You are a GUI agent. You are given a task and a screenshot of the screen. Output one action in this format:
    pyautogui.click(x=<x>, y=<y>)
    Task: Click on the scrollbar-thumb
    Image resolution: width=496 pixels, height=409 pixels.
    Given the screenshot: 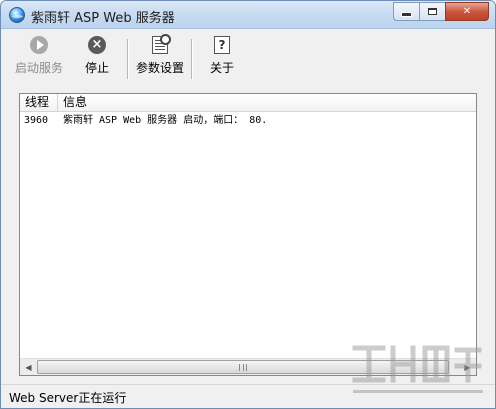 What is the action you would take?
    pyautogui.click(x=243, y=367)
    